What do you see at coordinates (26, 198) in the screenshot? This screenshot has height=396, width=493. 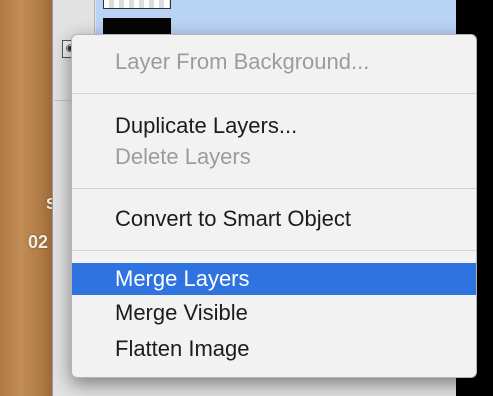 I see `document-canvas` at bounding box center [26, 198].